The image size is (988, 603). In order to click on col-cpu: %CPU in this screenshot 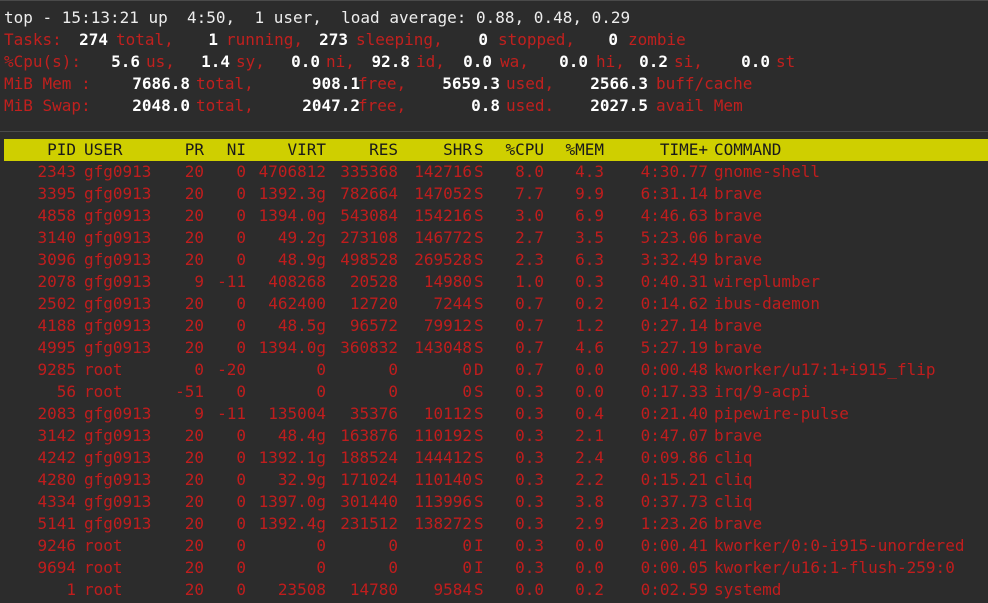, I will do `click(519, 150)`.